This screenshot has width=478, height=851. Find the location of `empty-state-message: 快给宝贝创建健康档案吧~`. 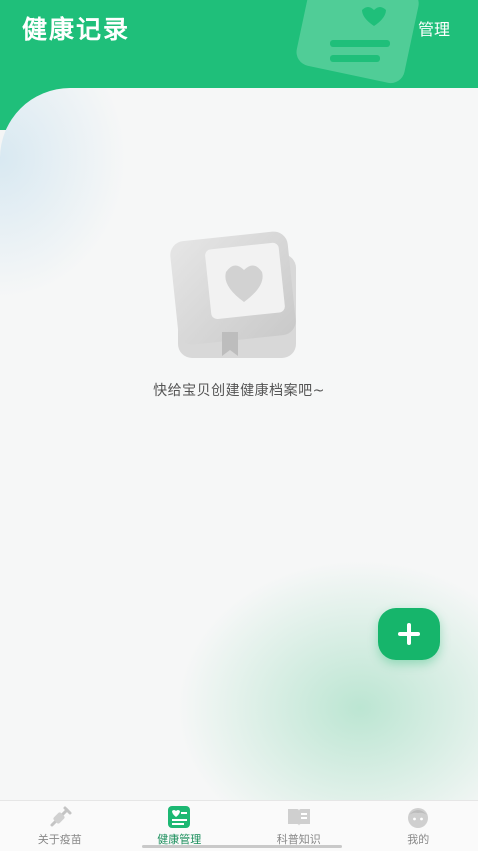

empty-state-message: 快给宝贝创建健康档案吧~ is located at coordinates (239, 390).